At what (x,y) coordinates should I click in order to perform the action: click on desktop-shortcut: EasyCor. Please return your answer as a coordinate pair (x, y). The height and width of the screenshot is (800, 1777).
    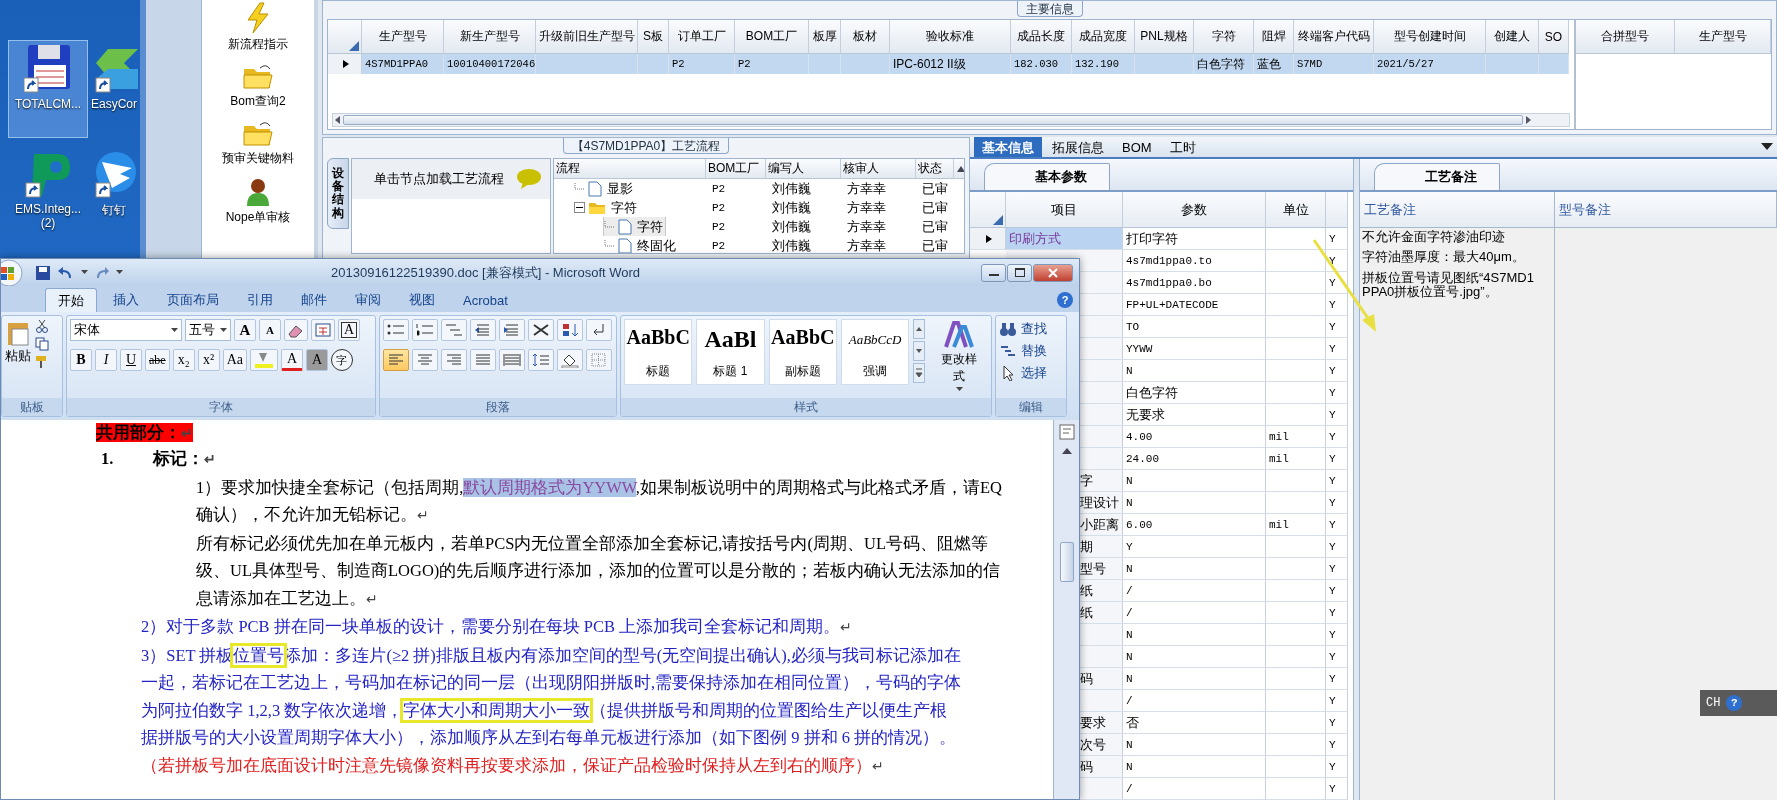
    Looking at the image, I should click on (114, 89).